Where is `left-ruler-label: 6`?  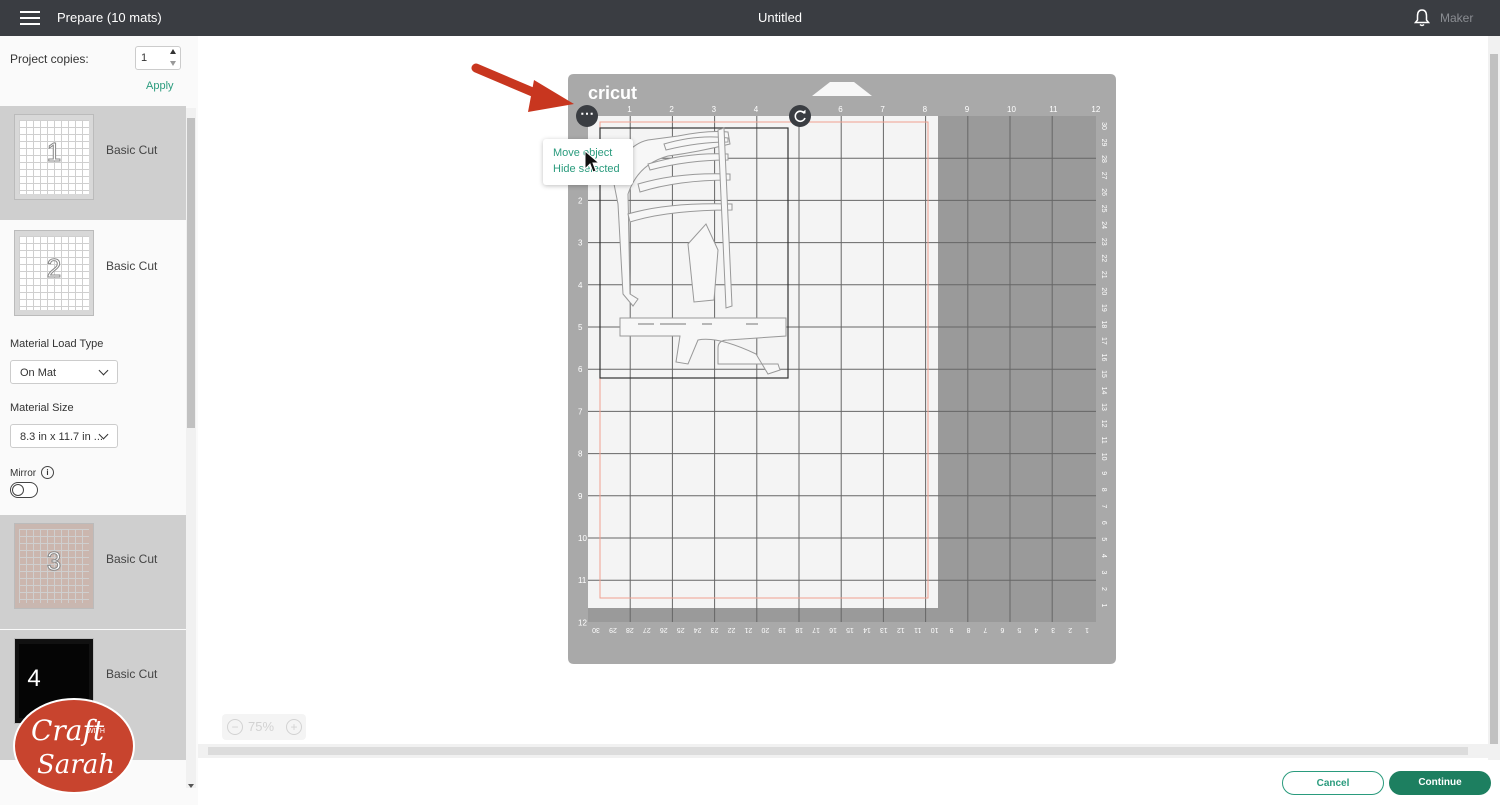
left-ruler-label: 6 is located at coordinates (580, 369).